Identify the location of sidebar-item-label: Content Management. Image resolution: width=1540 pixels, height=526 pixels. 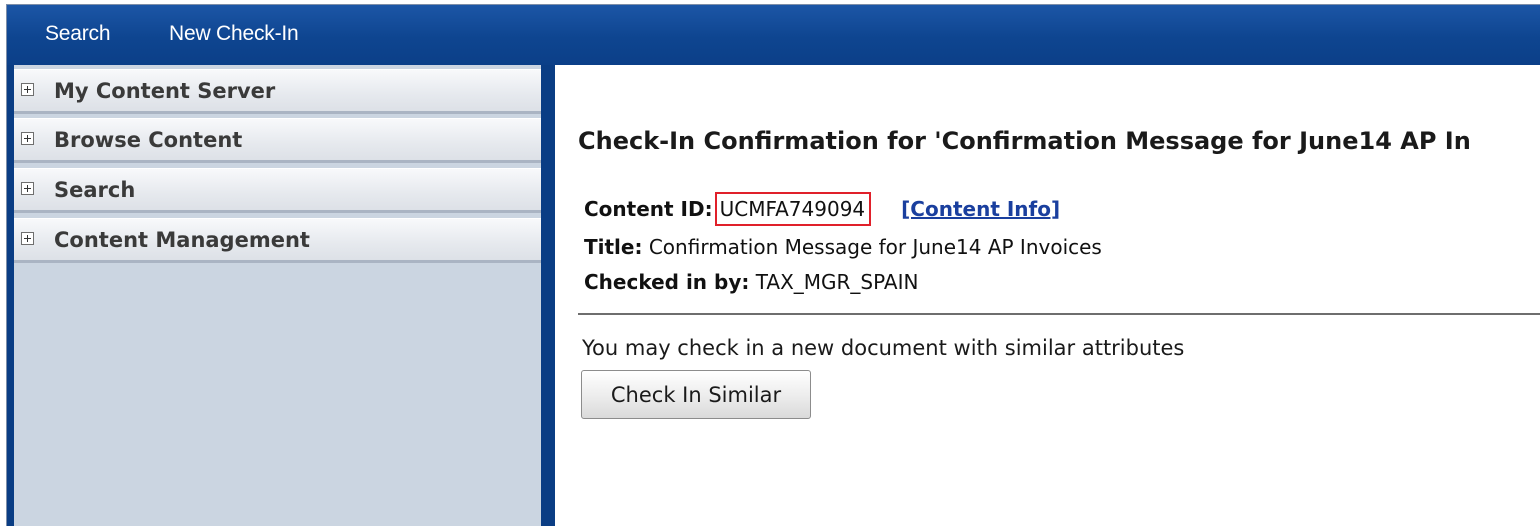
(182, 240).